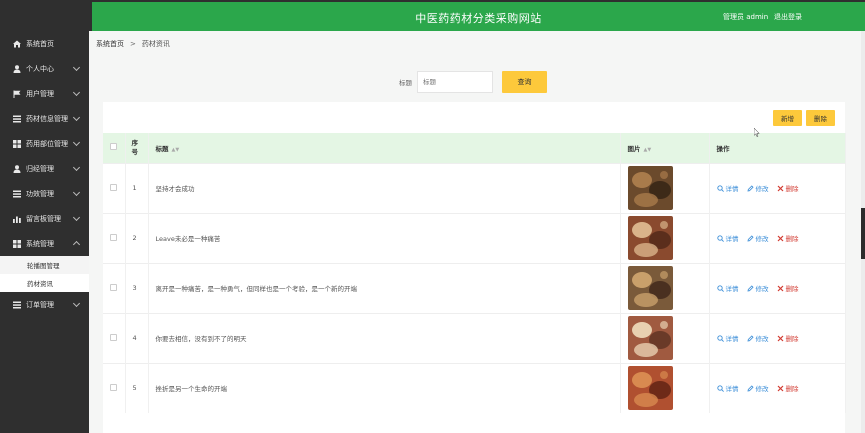 Image resolution: width=865 pixels, height=433 pixels. What do you see at coordinates (384, 148) in the screenshot?
I see `header-title: 标题 ▲▼` at bounding box center [384, 148].